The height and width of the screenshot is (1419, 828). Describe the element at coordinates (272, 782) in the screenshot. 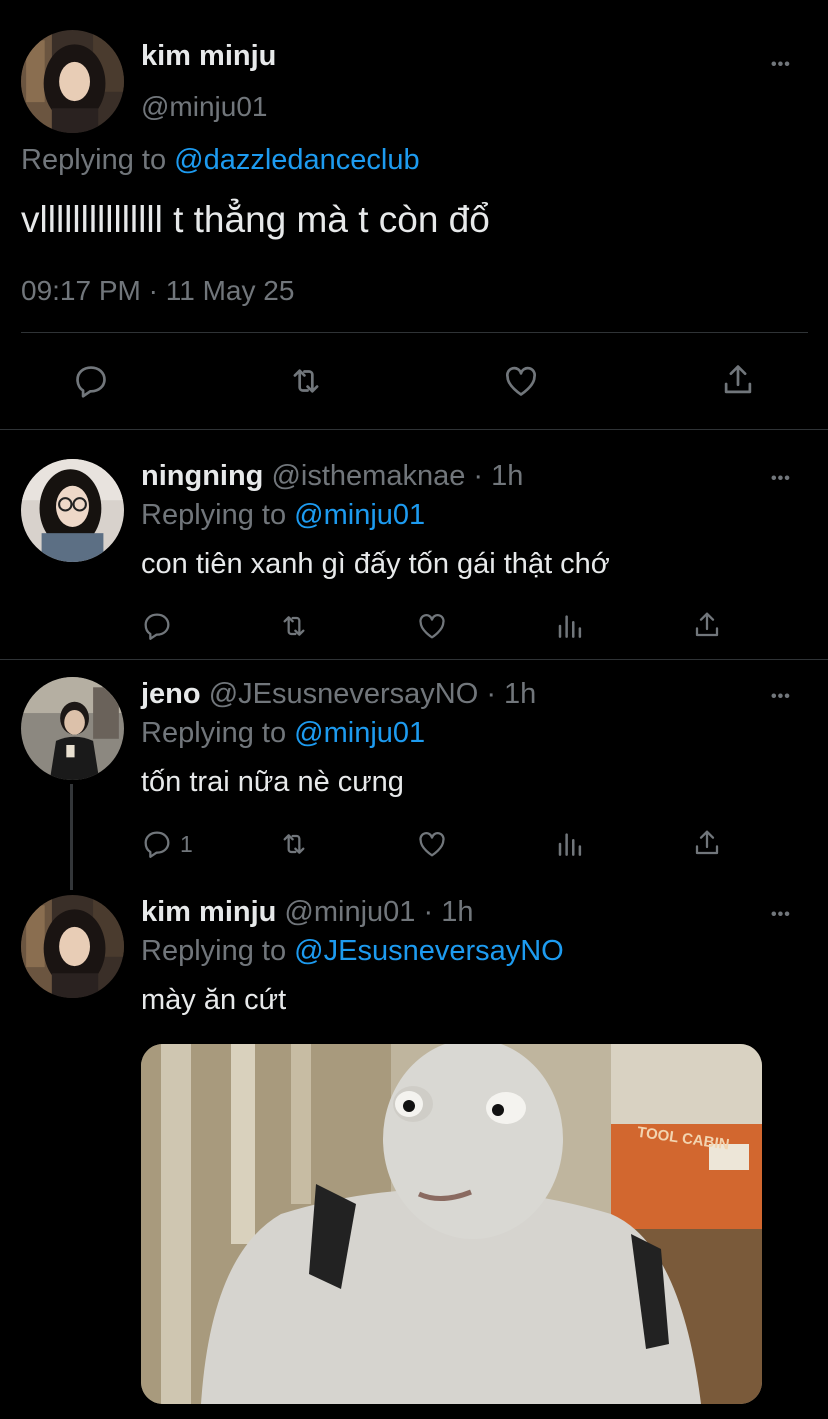

I see `reply-text: tốn trai nữa nè cưng` at that location.